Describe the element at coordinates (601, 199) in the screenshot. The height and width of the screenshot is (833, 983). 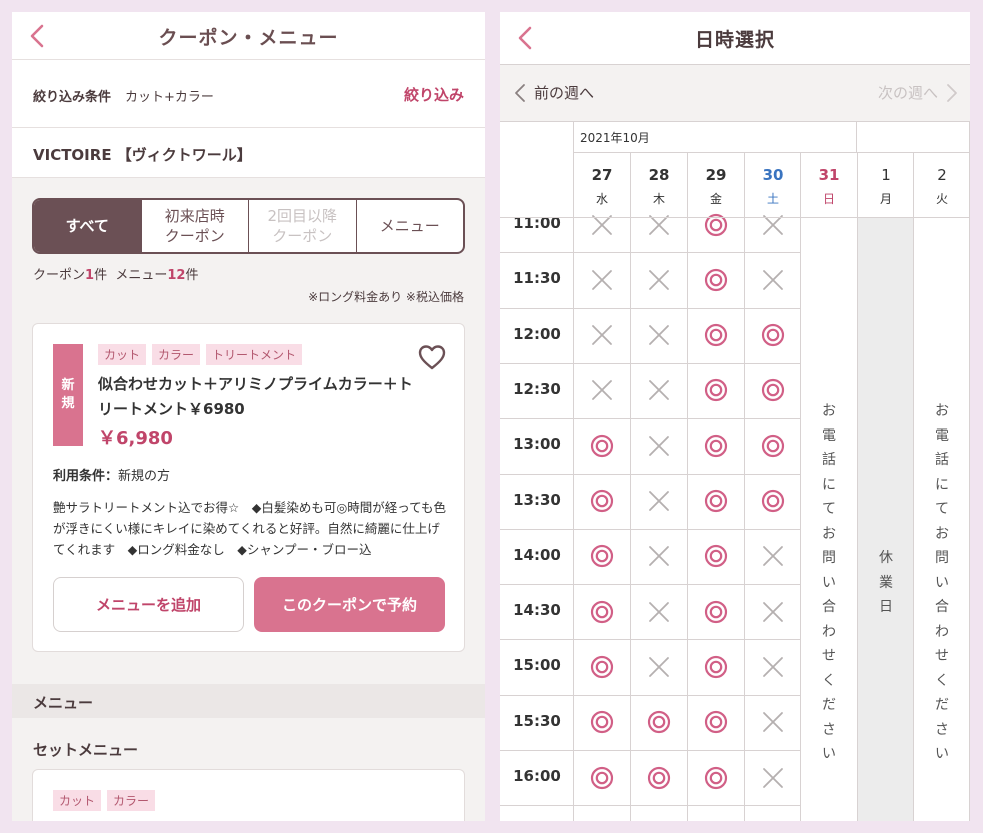
I see `day-weekday: 水` at that location.